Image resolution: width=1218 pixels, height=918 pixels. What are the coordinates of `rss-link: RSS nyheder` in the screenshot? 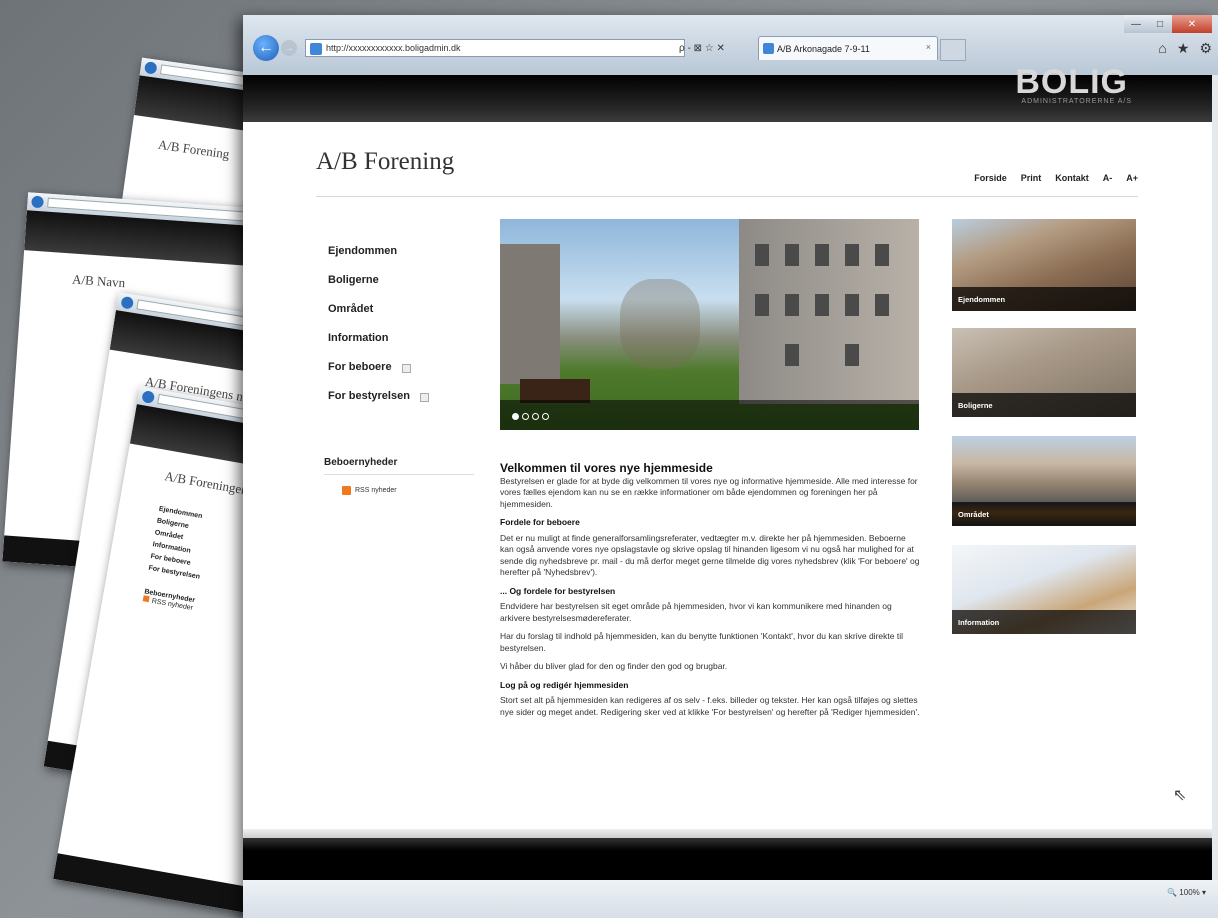 It's located at (369, 490).